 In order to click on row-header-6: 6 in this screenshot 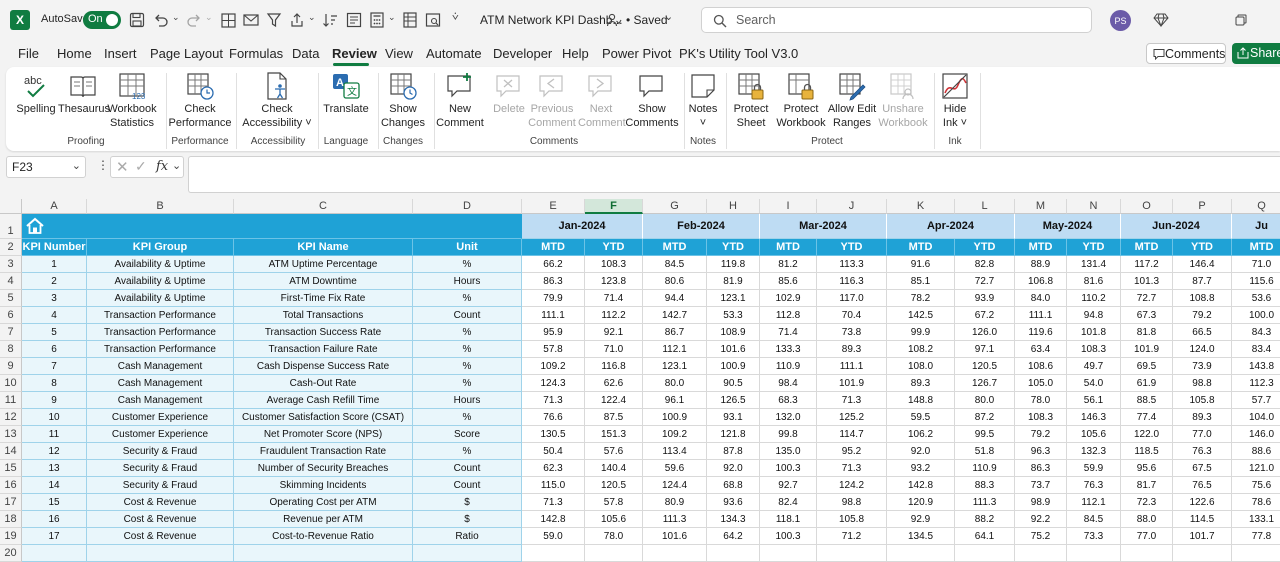, I will do `click(11, 315)`.